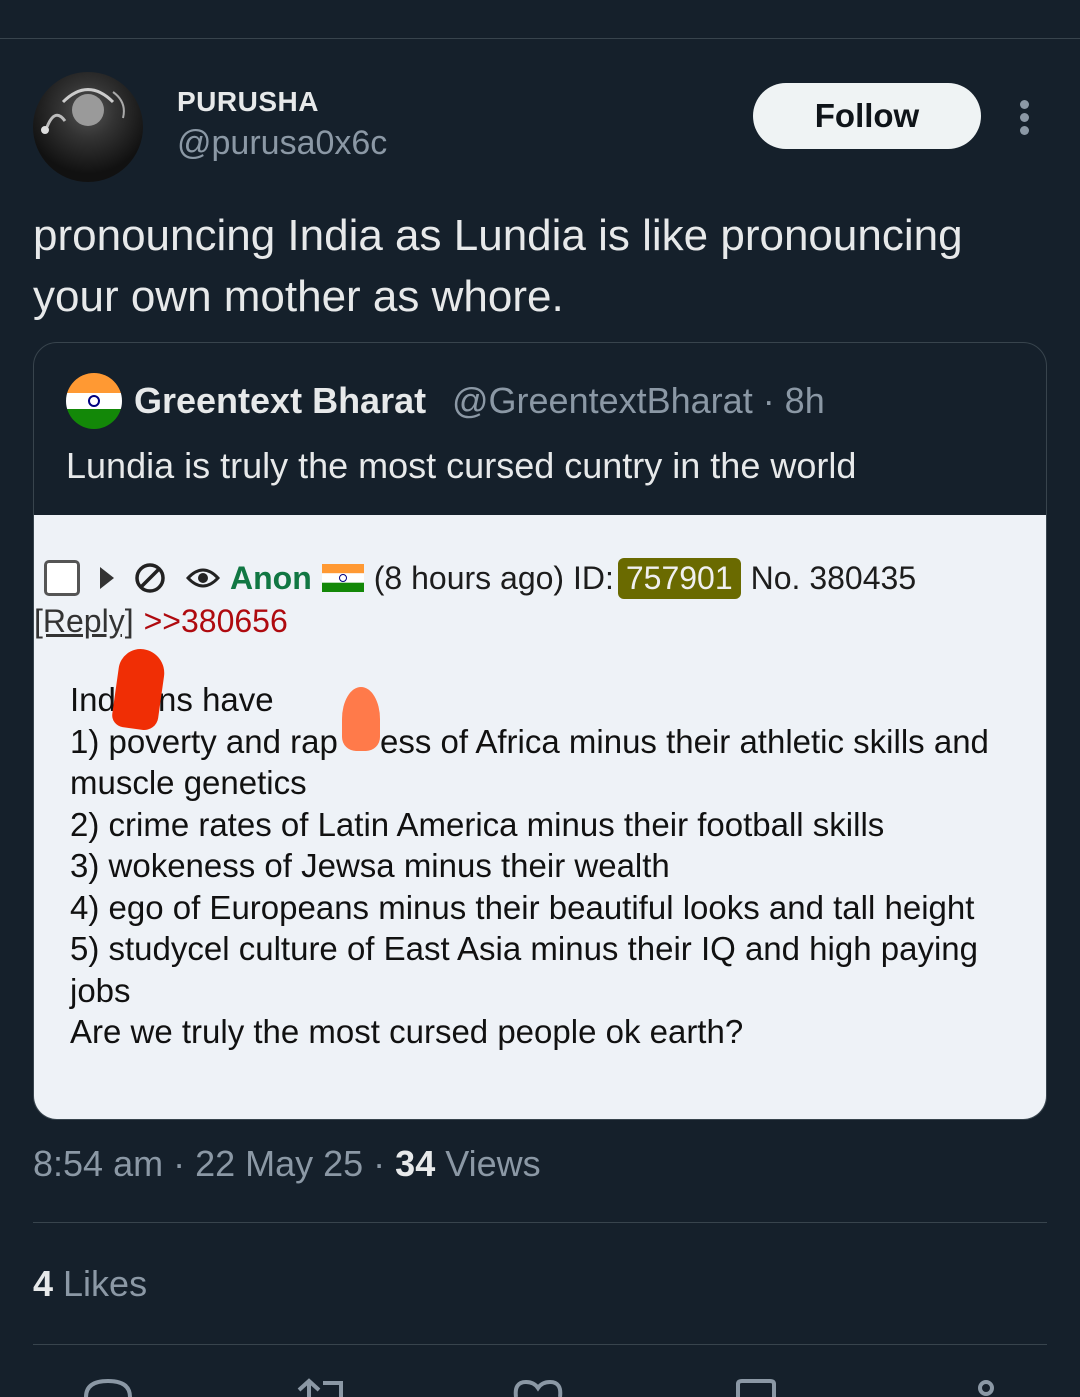  What do you see at coordinates (493, 577) in the screenshot?
I see `post-time: (8 hours ago) ID:` at bounding box center [493, 577].